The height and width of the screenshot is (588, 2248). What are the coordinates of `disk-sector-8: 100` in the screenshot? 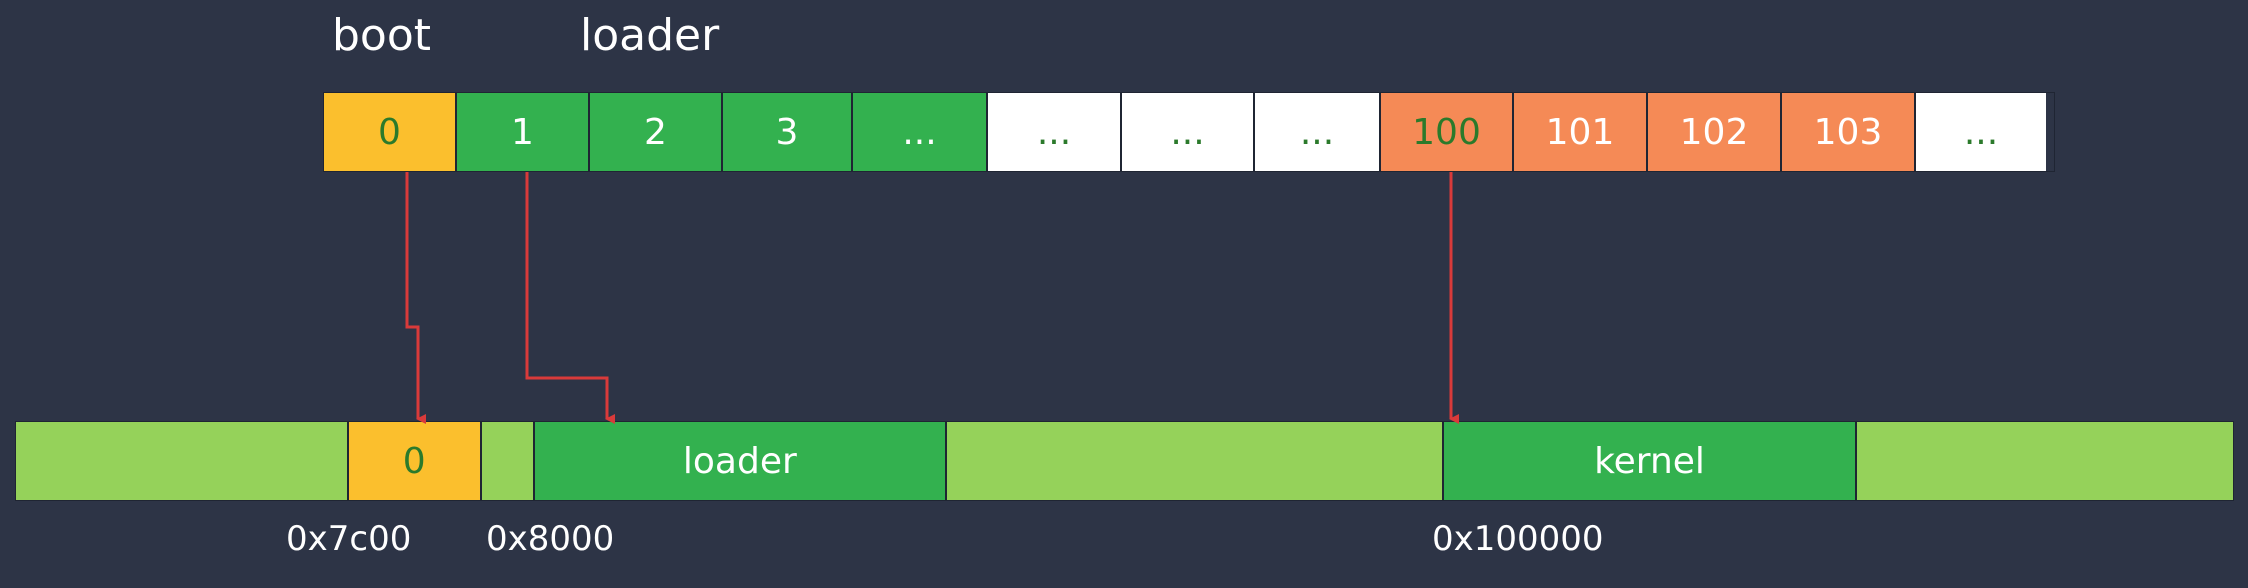 It's located at (1447, 132).